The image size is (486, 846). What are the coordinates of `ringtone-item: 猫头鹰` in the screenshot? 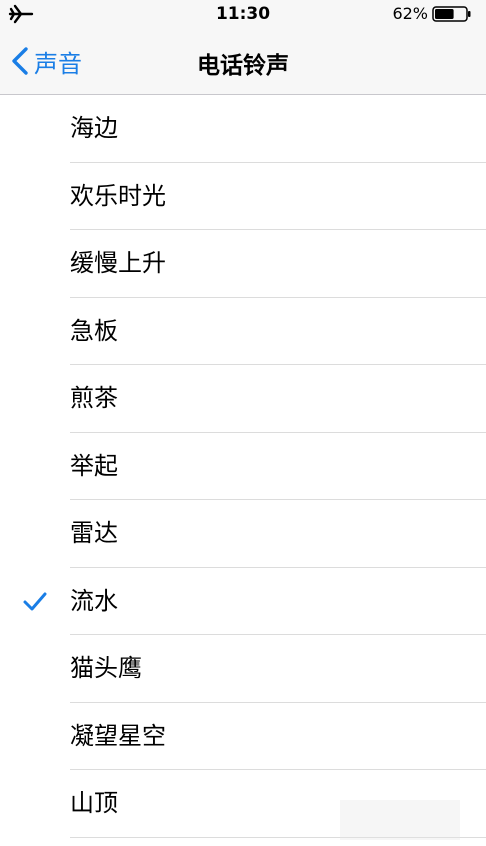 It's located at (243, 669).